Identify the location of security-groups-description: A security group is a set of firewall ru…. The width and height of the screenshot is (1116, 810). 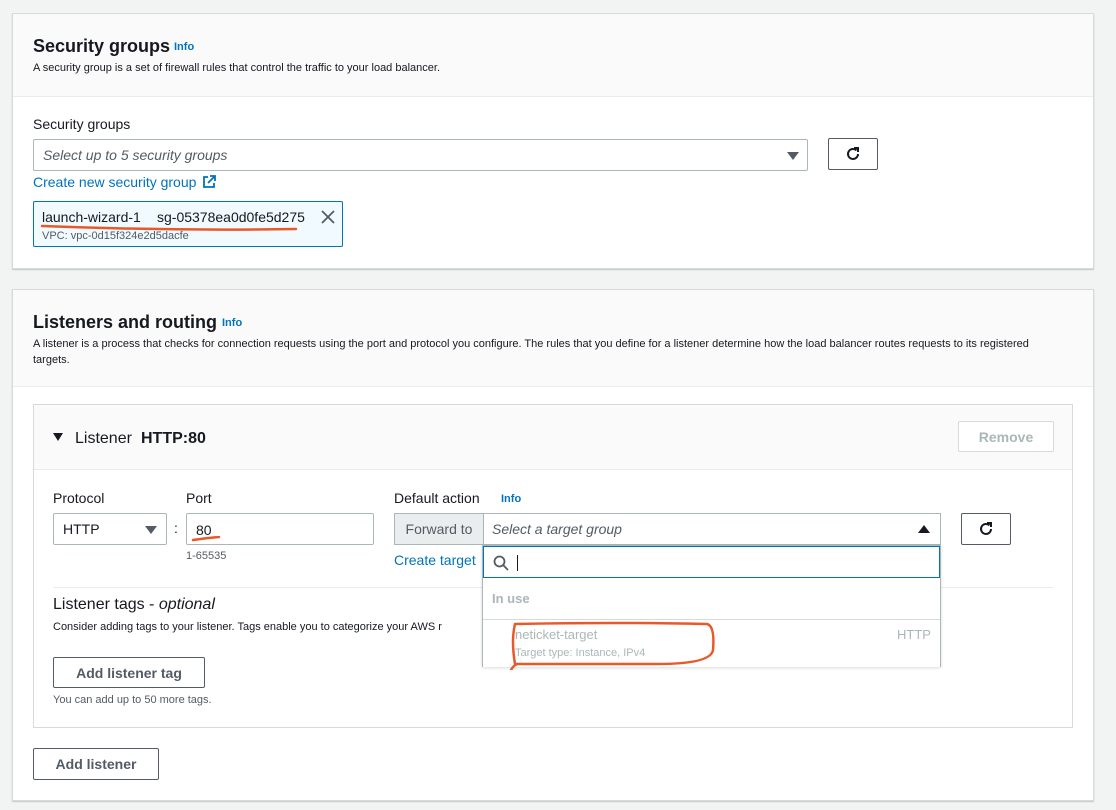
(237, 68).